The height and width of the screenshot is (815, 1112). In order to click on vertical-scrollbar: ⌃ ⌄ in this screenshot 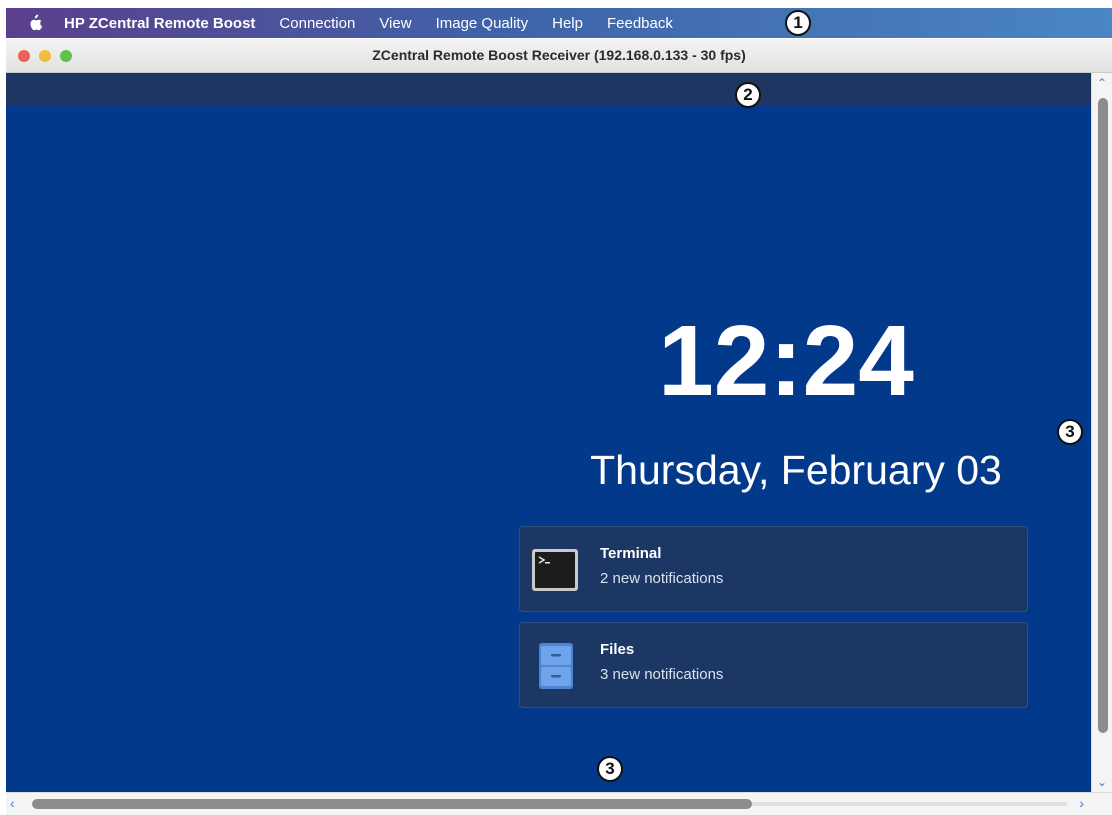, I will do `click(1101, 432)`.